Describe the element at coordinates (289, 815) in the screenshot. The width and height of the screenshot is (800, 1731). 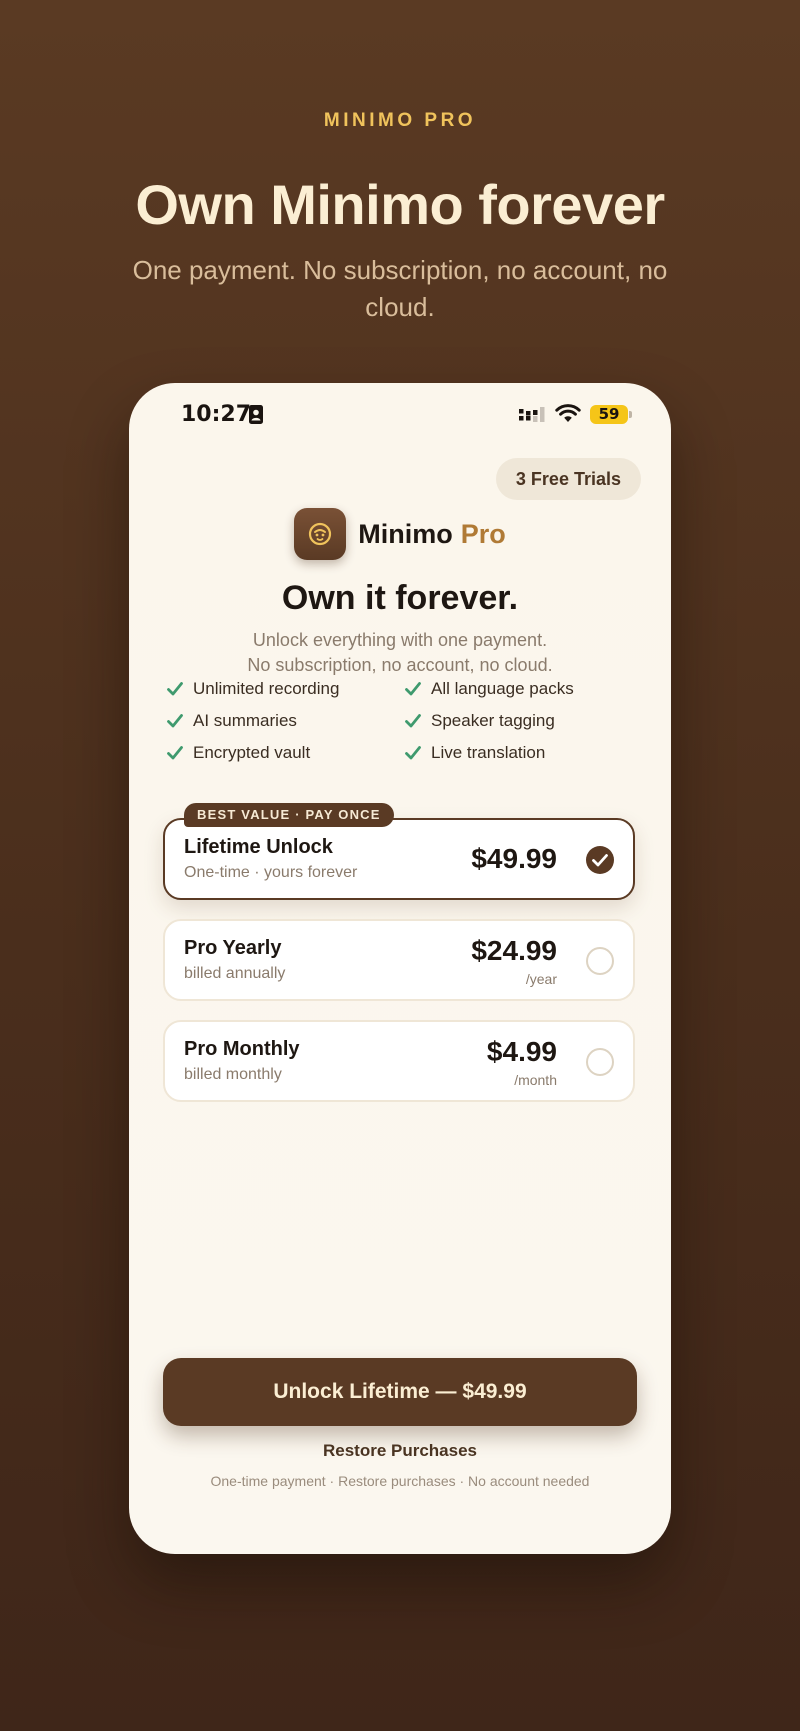
I see `best-value-badge: BEST VALUE · PAY ONCE` at that location.